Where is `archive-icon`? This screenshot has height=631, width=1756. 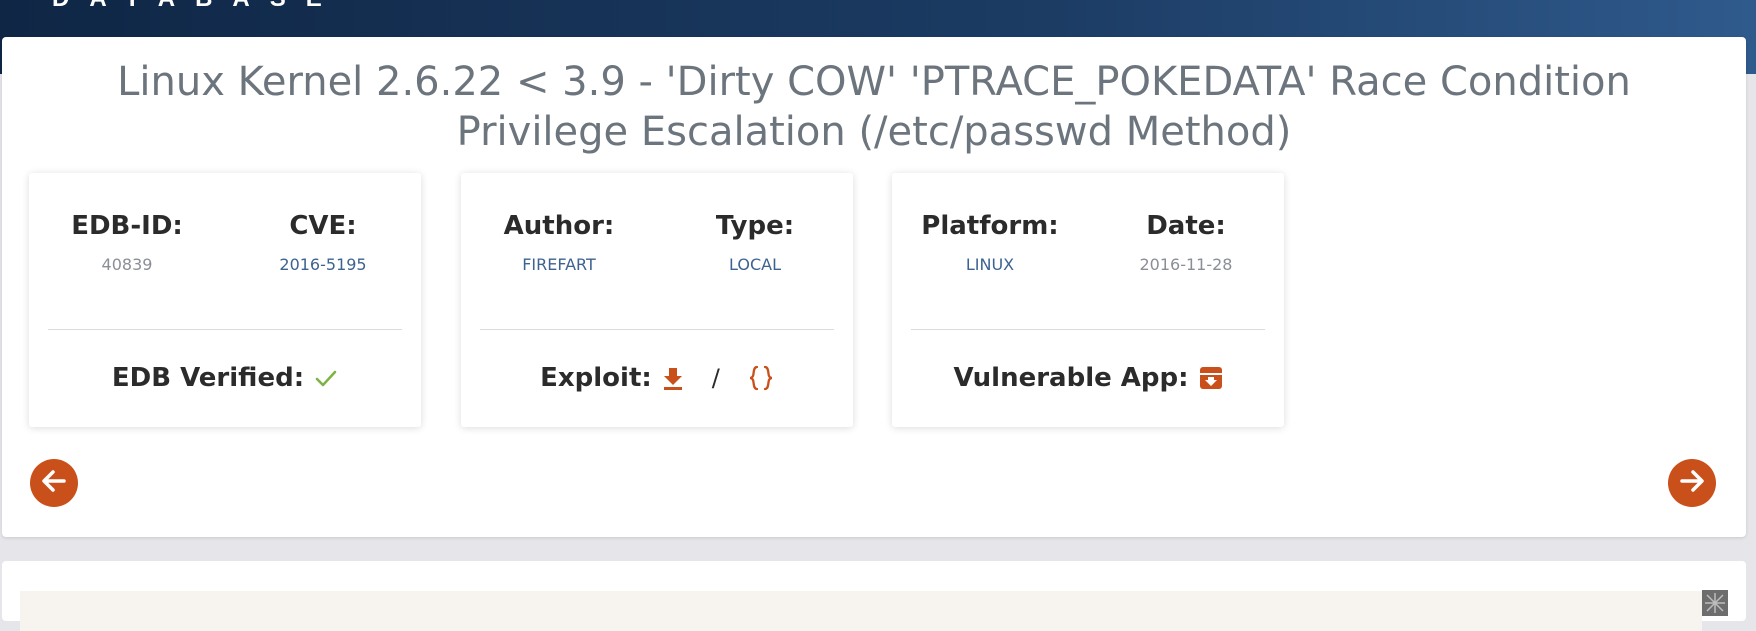 archive-icon is located at coordinates (1211, 378).